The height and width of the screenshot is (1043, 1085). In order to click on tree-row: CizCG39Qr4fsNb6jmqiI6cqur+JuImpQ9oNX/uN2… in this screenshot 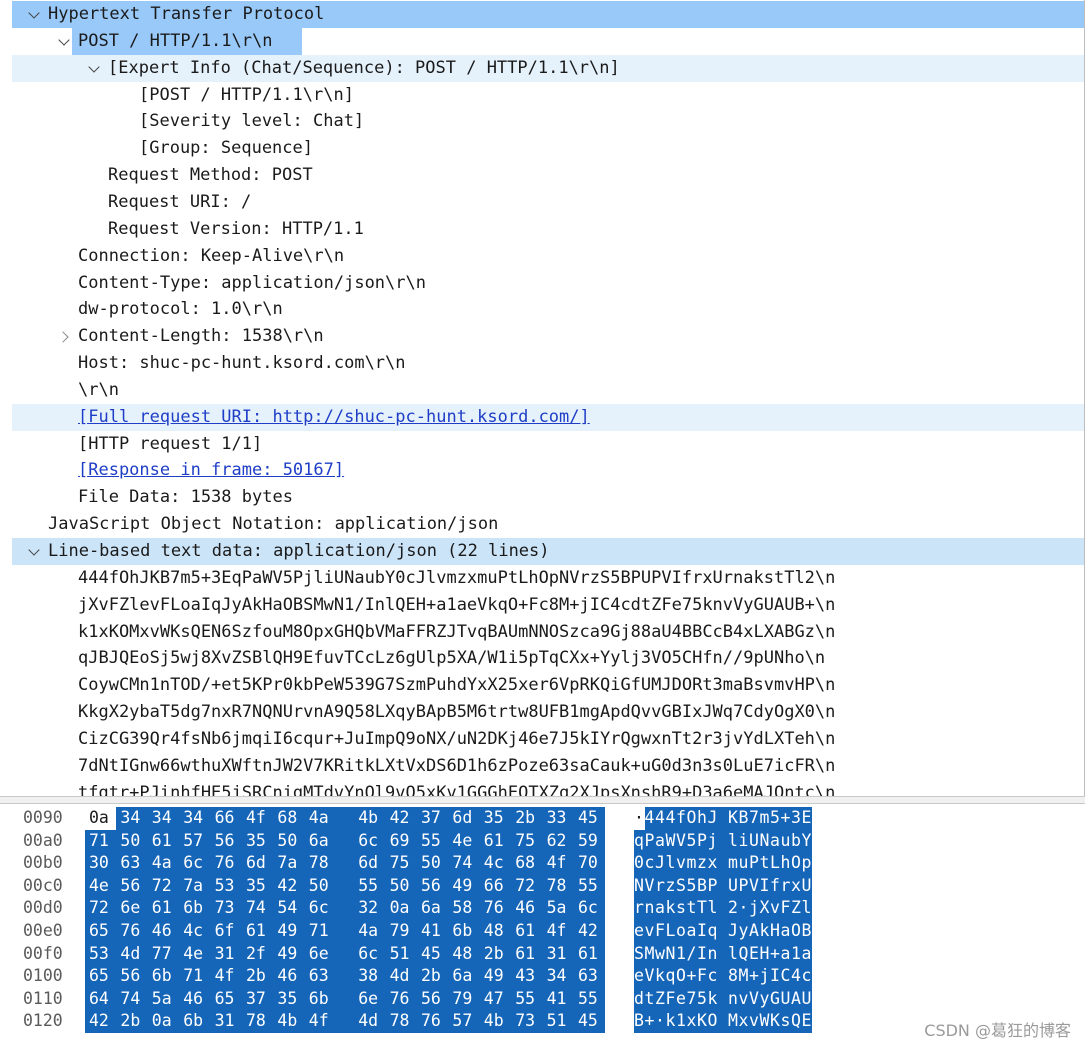, I will do `click(548, 739)`.